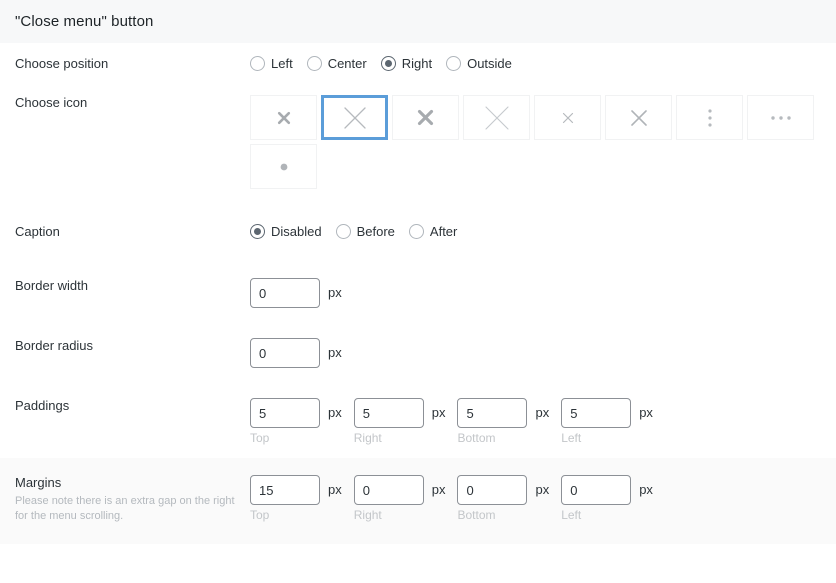 Image resolution: width=836 pixels, height=583 pixels. I want to click on icon-option-close-x-bold-small, so click(283, 117).